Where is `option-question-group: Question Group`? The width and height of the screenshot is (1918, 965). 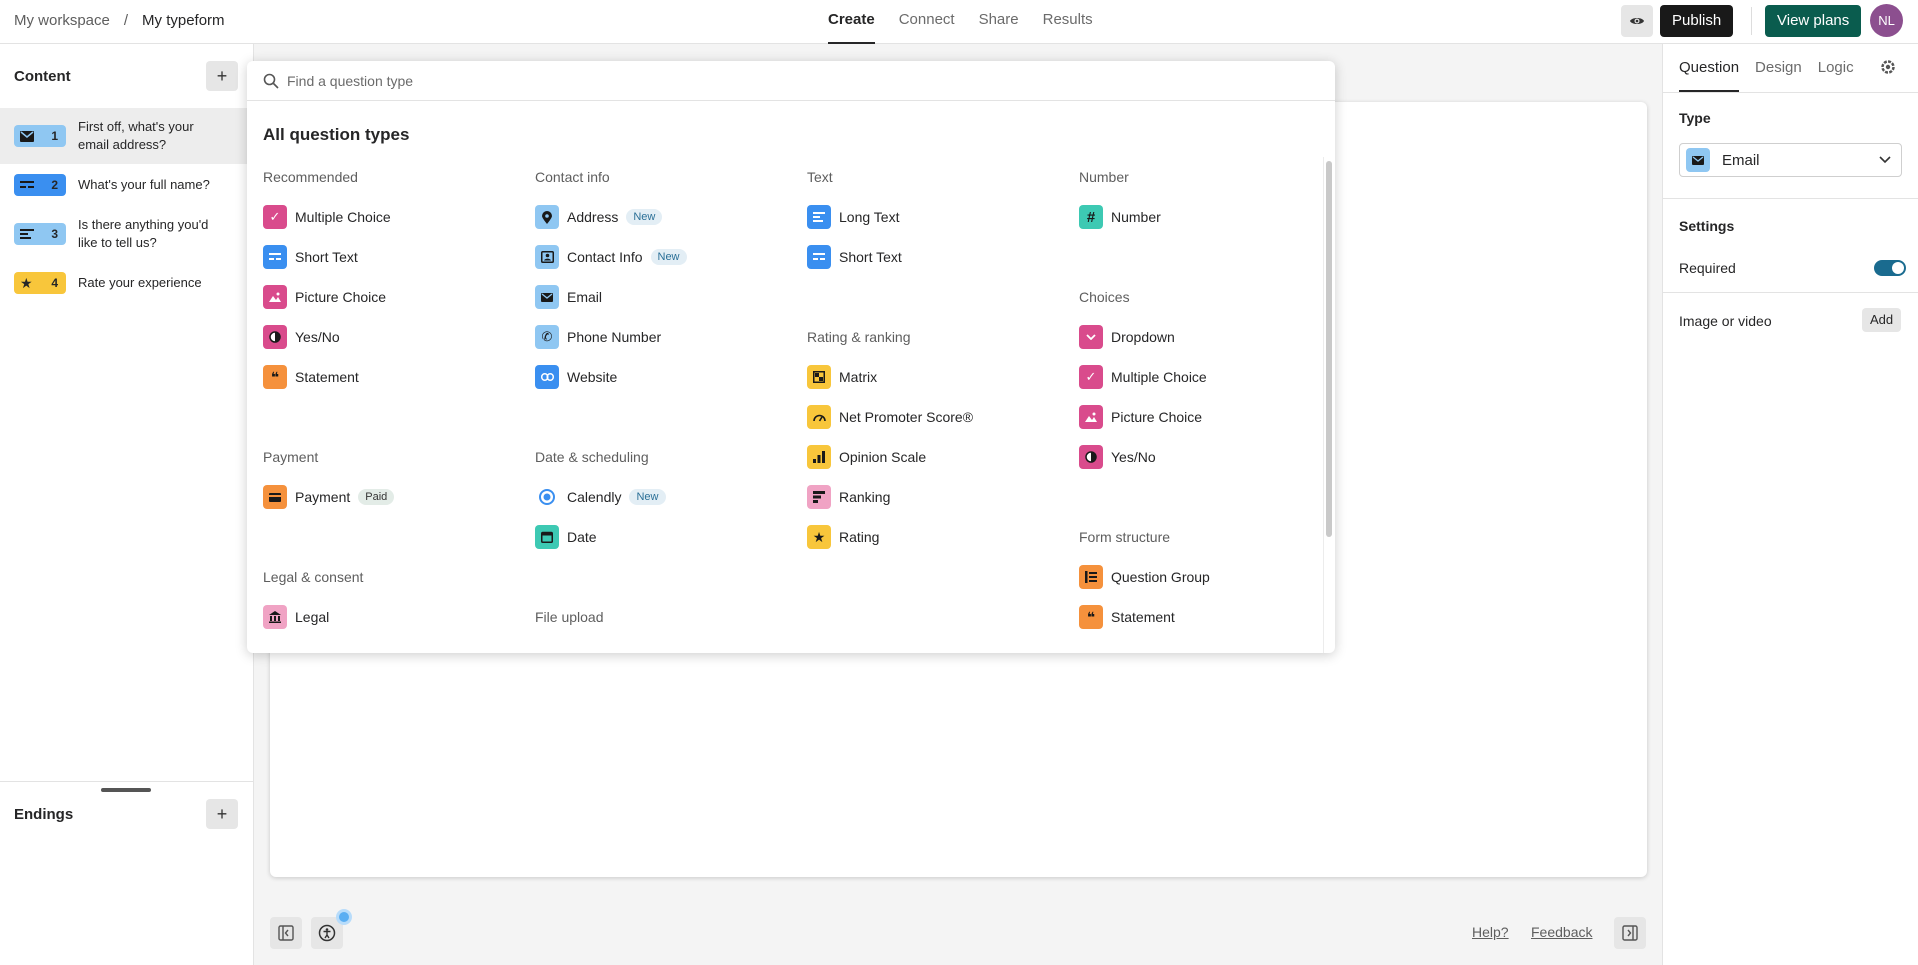
option-question-group: Question Group is located at coordinates (1144, 577).